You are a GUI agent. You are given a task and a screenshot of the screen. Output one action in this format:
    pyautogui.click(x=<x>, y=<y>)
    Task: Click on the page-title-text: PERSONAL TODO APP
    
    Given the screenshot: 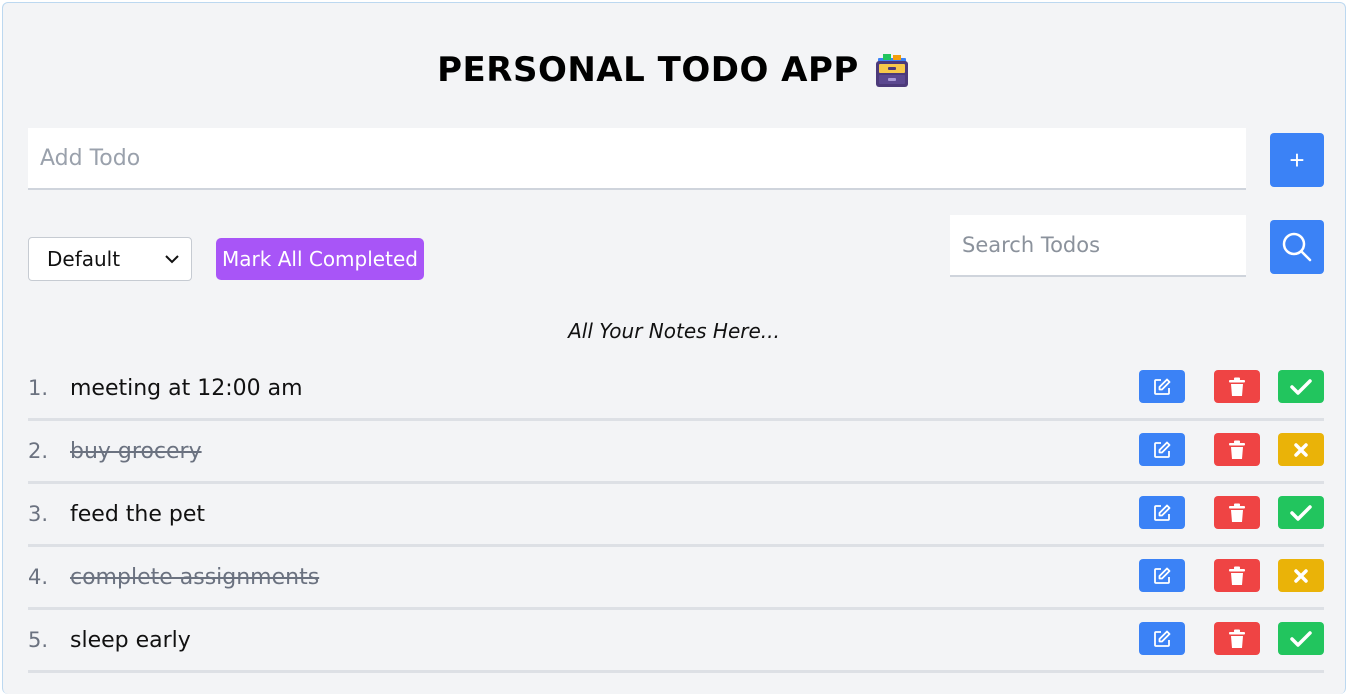 What is the action you would take?
    pyautogui.click(x=648, y=70)
    